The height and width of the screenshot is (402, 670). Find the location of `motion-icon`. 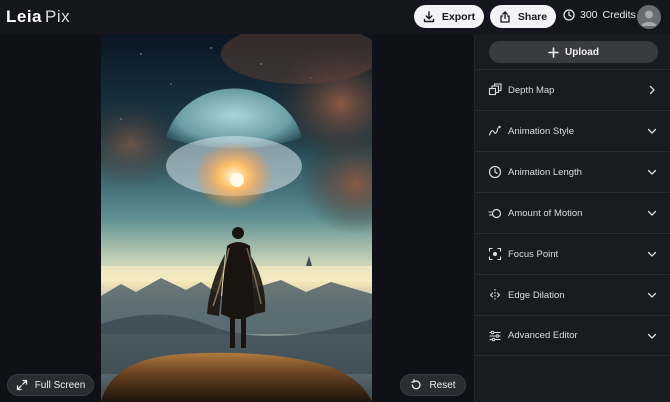

motion-icon is located at coordinates (495, 213).